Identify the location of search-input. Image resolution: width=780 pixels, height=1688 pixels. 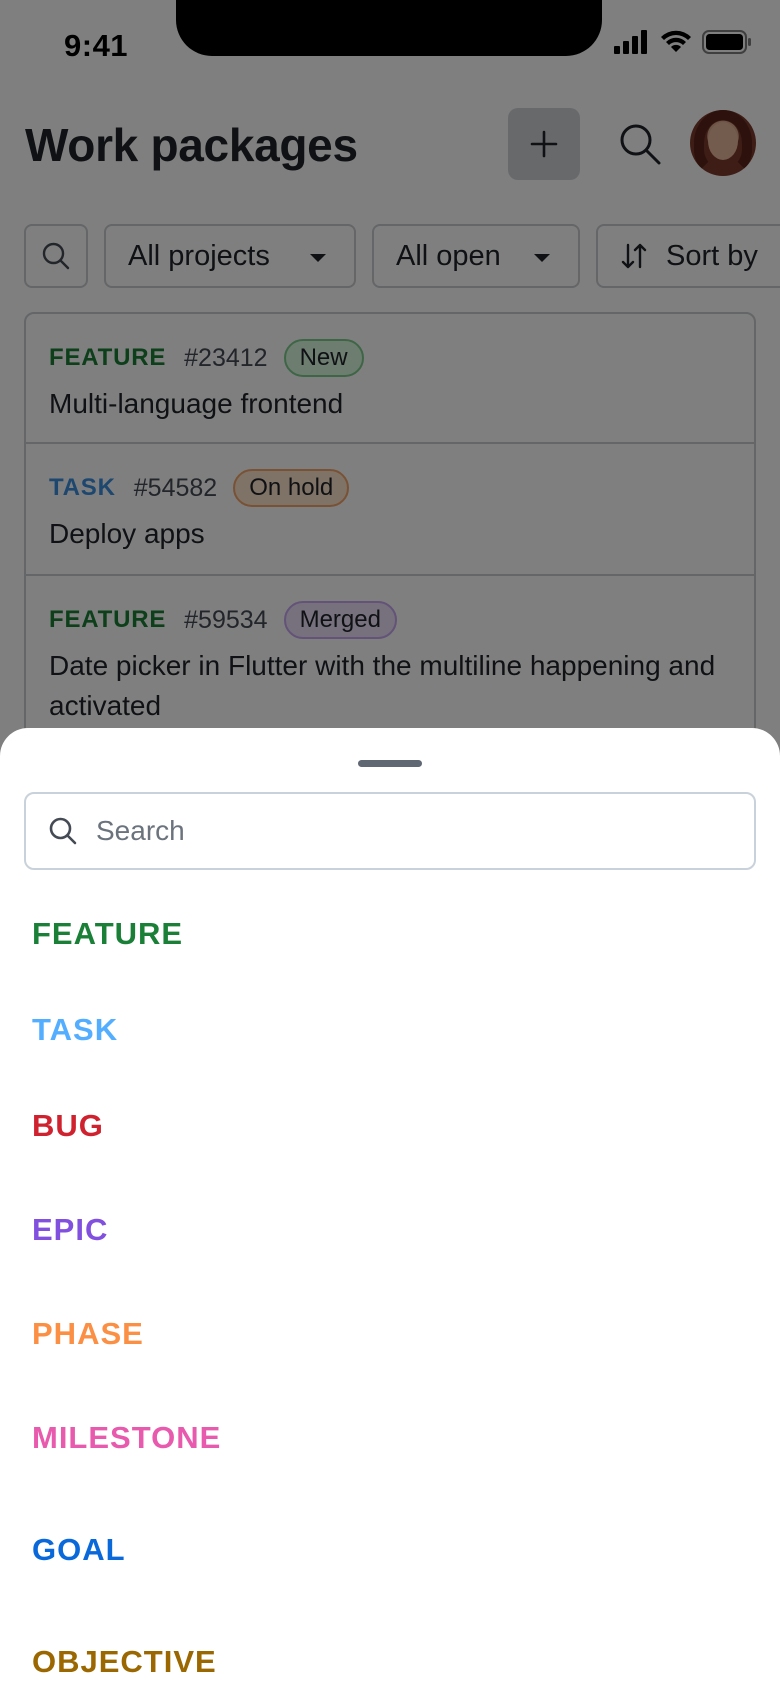
(396, 831).